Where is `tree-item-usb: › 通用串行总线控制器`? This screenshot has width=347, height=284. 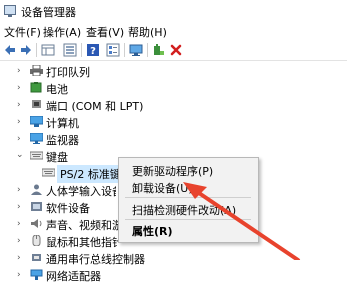 tree-item-usb: › 通用串行总线控制器 is located at coordinates (173, 258).